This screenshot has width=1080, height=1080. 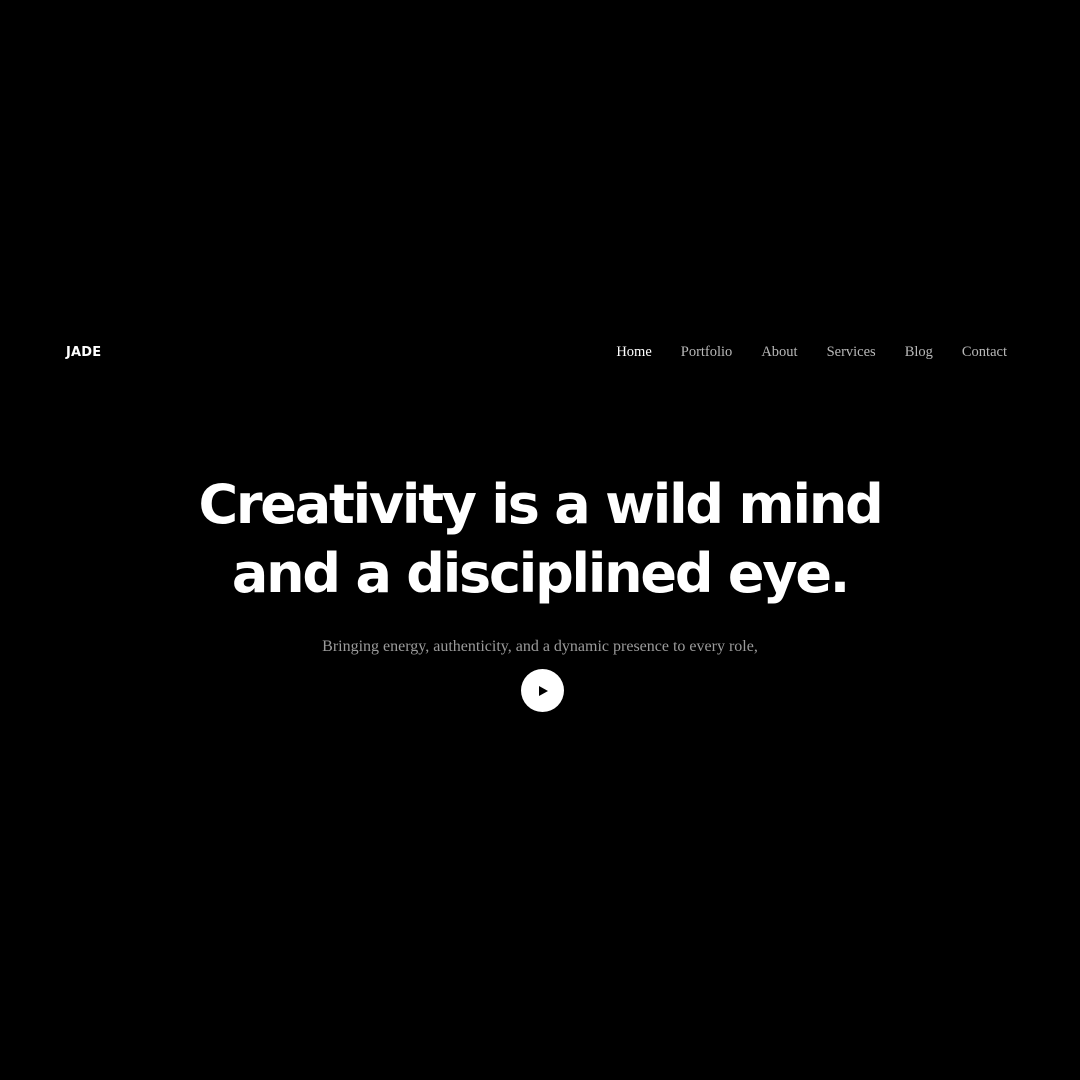 What do you see at coordinates (540, 573) in the screenshot?
I see `hero-headline-line-2: and a disciplined eye.` at bounding box center [540, 573].